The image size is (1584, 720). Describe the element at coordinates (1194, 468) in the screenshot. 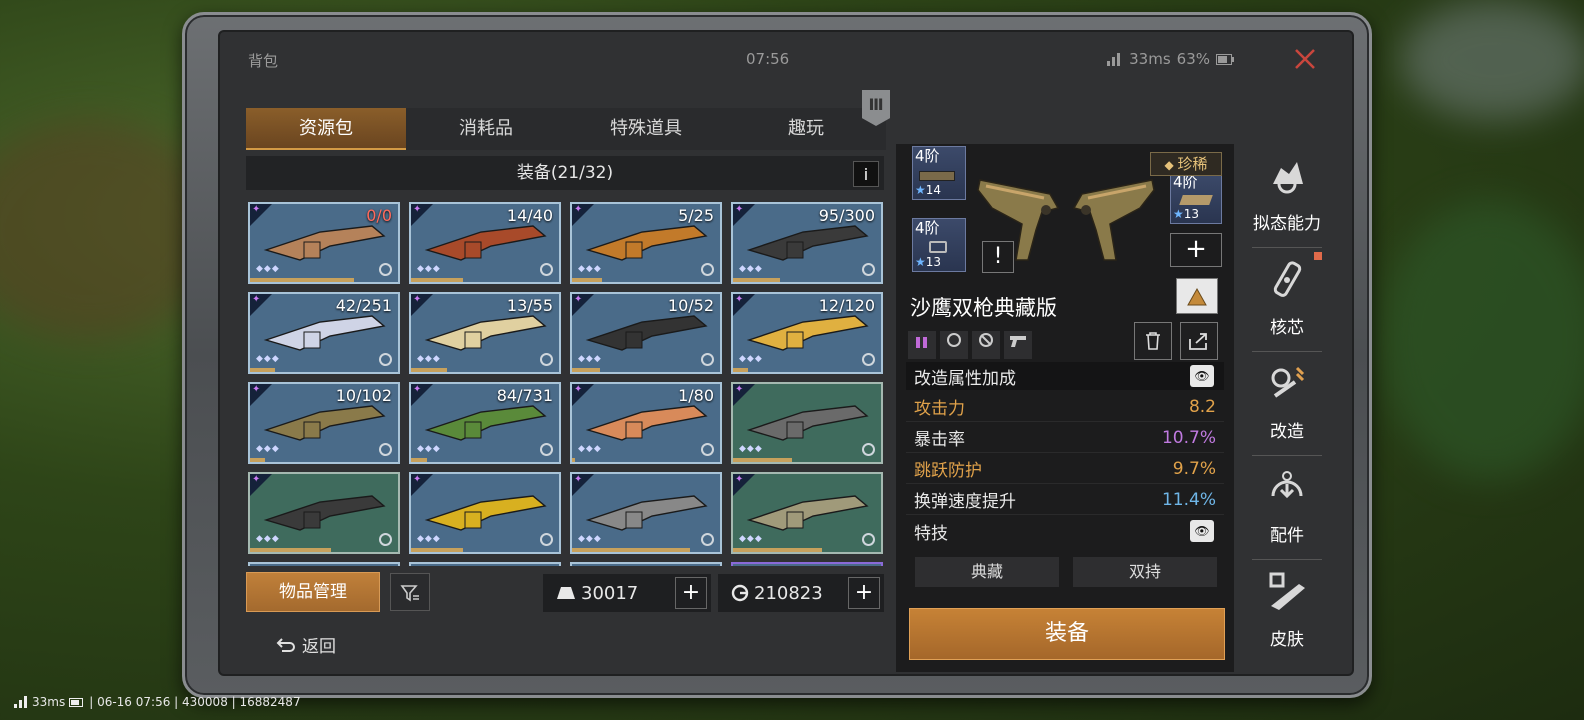

I see `stat-value: 9.7%` at that location.